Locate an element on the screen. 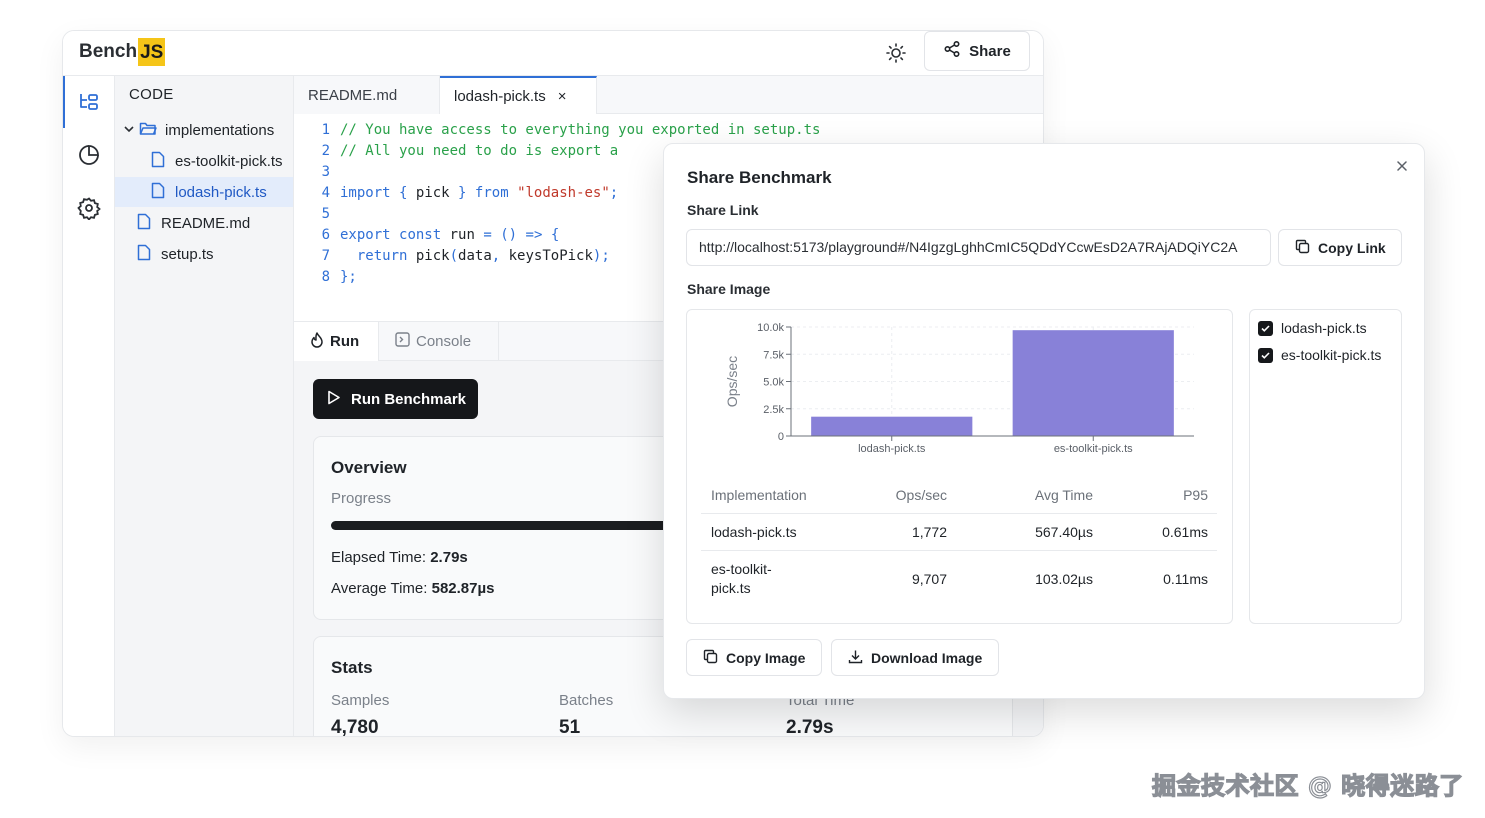 This screenshot has height=818, width=1485. activity-rail is located at coordinates (89, 406).